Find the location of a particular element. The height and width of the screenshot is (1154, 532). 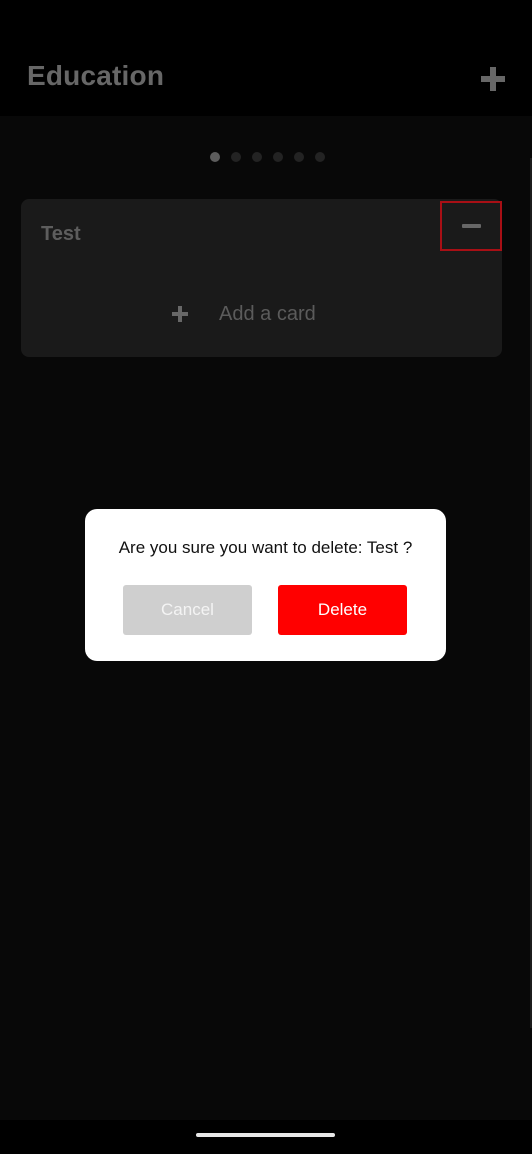

cancel-button: Cancel is located at coordinates (187, 610).